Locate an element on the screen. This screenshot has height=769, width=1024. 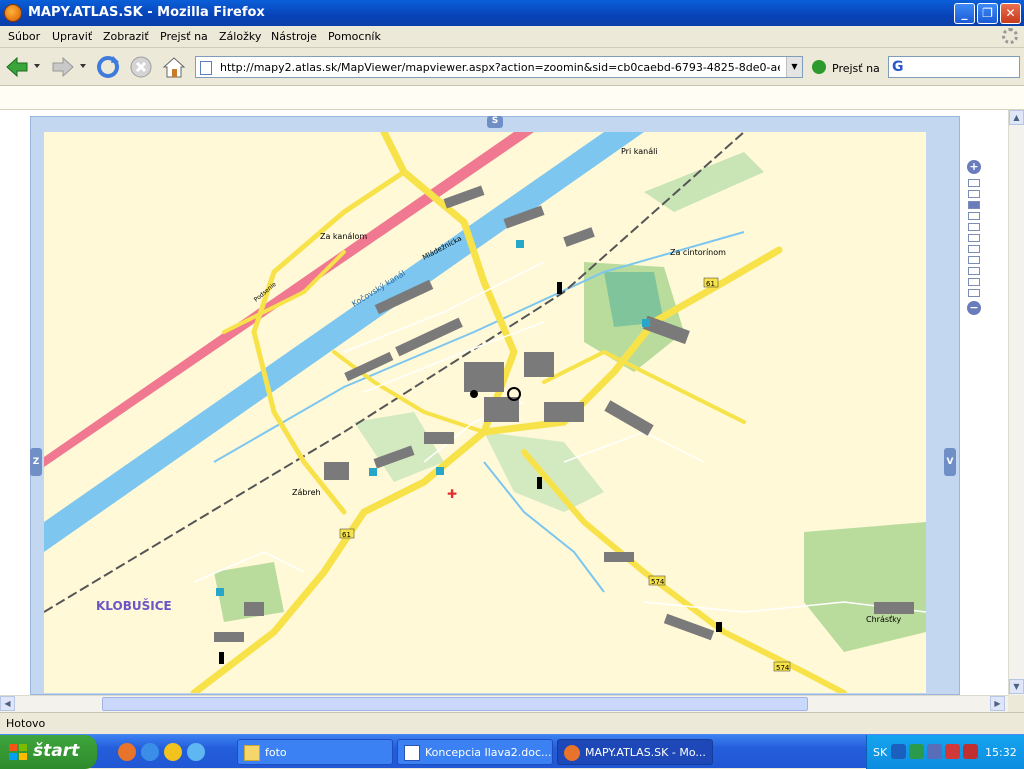
label-klobusice: KLOBUŠICE is located at coordinates (134, 605).